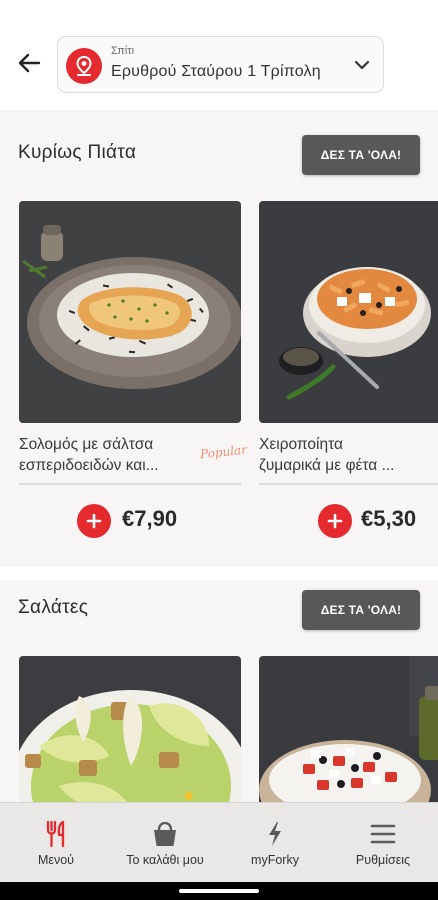 This screenshot has width=438, height=900. I want to click on back-arrow-icon, so click(29, 63).